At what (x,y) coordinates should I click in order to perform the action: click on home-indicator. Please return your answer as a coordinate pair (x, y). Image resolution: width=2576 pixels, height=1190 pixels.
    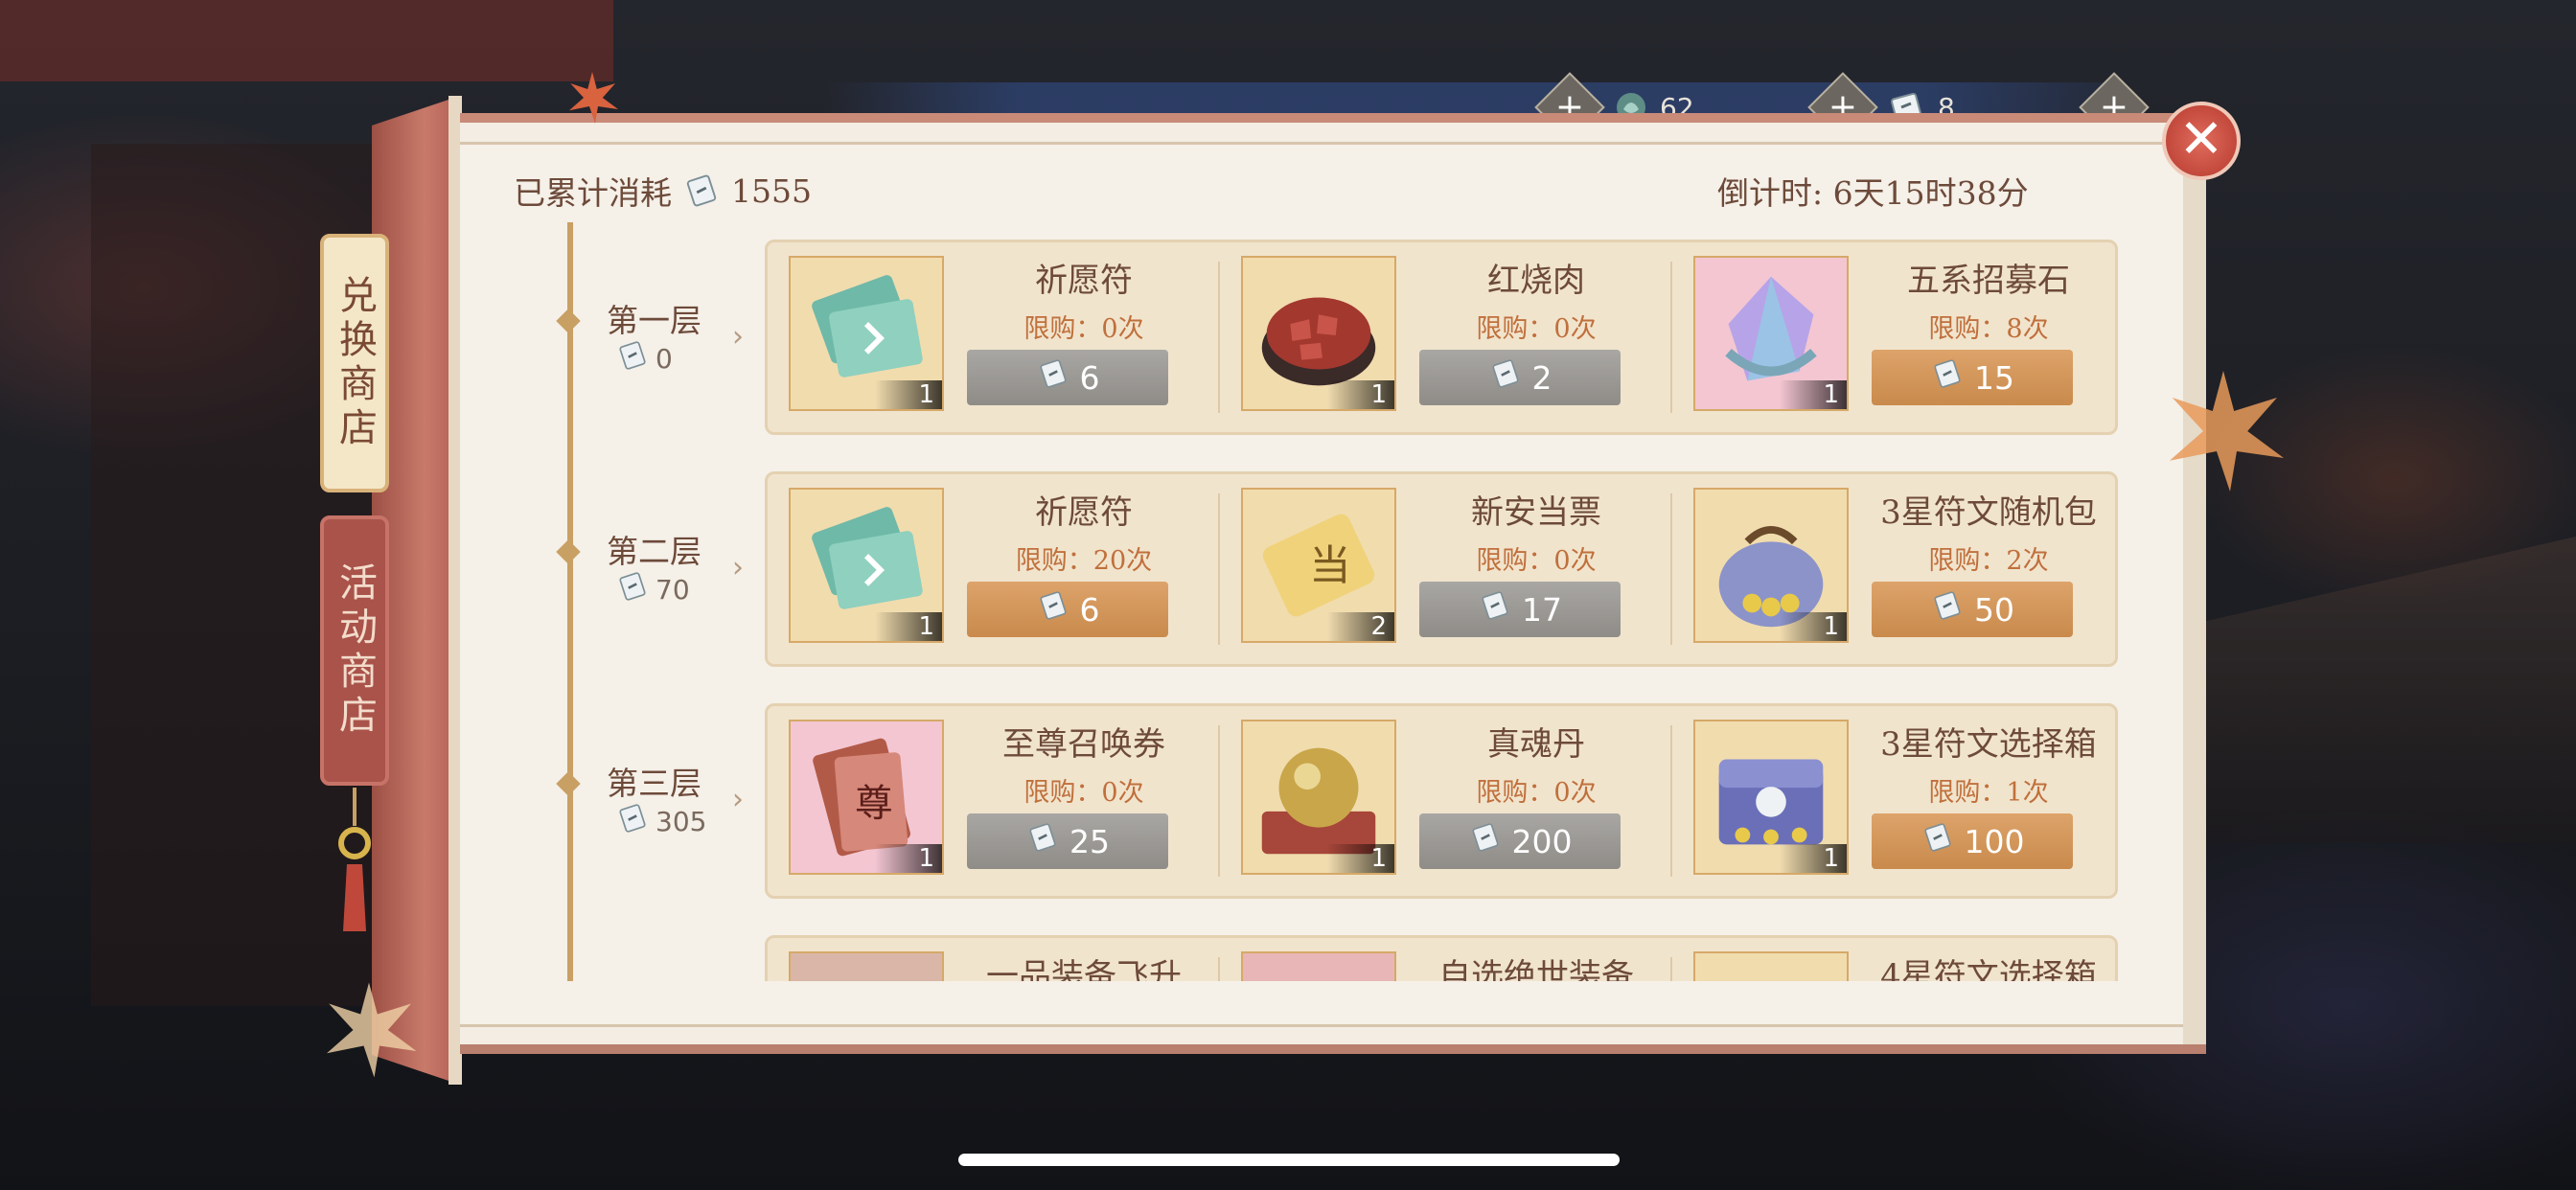
    Looking at the image, I should click on (1289, 1160).